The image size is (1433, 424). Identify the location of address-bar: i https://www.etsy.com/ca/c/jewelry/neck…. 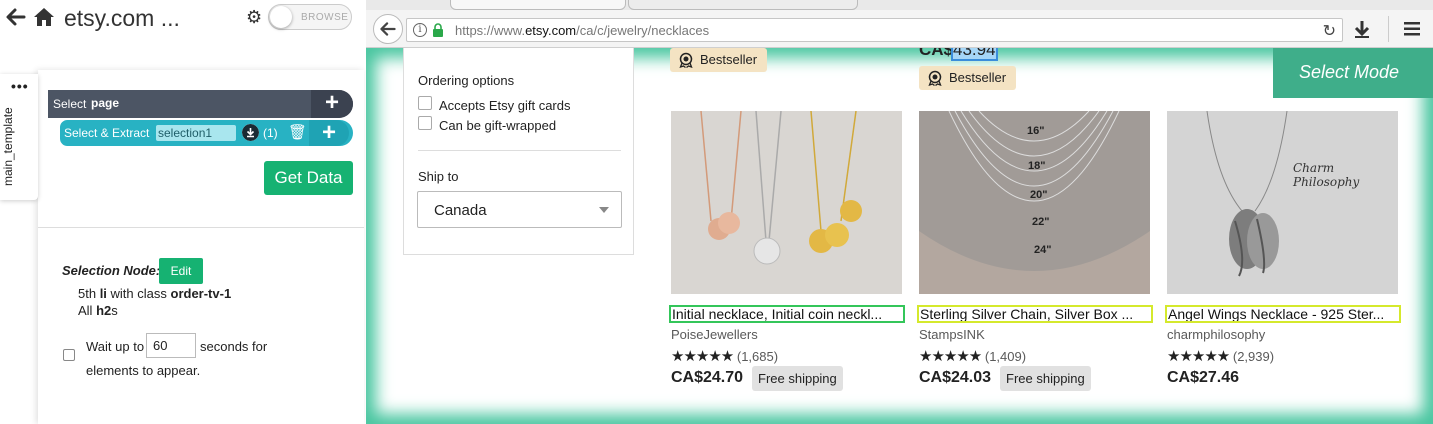
(874, 30).